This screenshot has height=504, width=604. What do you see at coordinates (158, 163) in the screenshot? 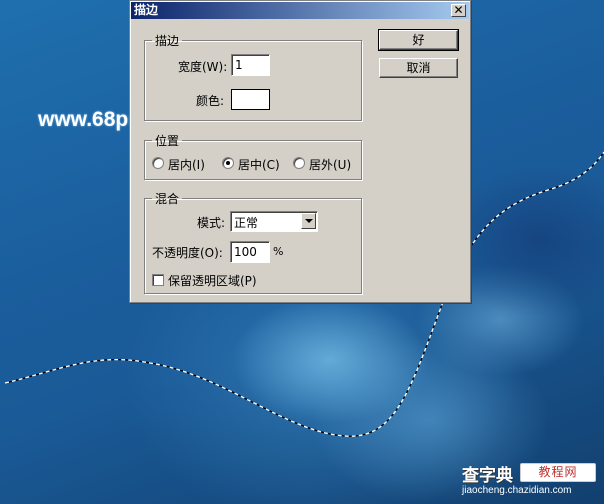
I see `radio-inside` at bounding box center [158, 163].